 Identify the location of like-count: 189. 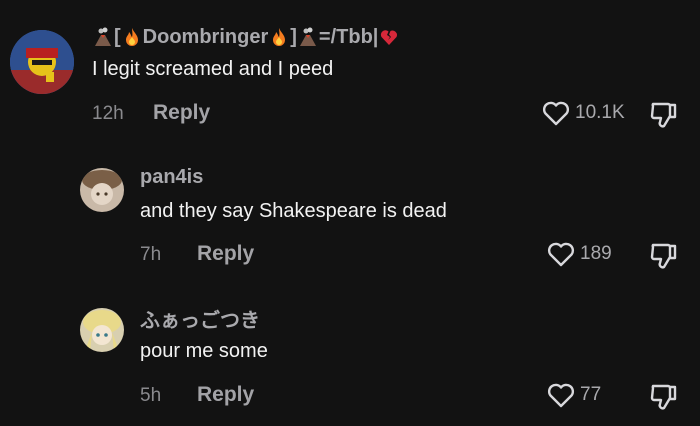
(596, 253).